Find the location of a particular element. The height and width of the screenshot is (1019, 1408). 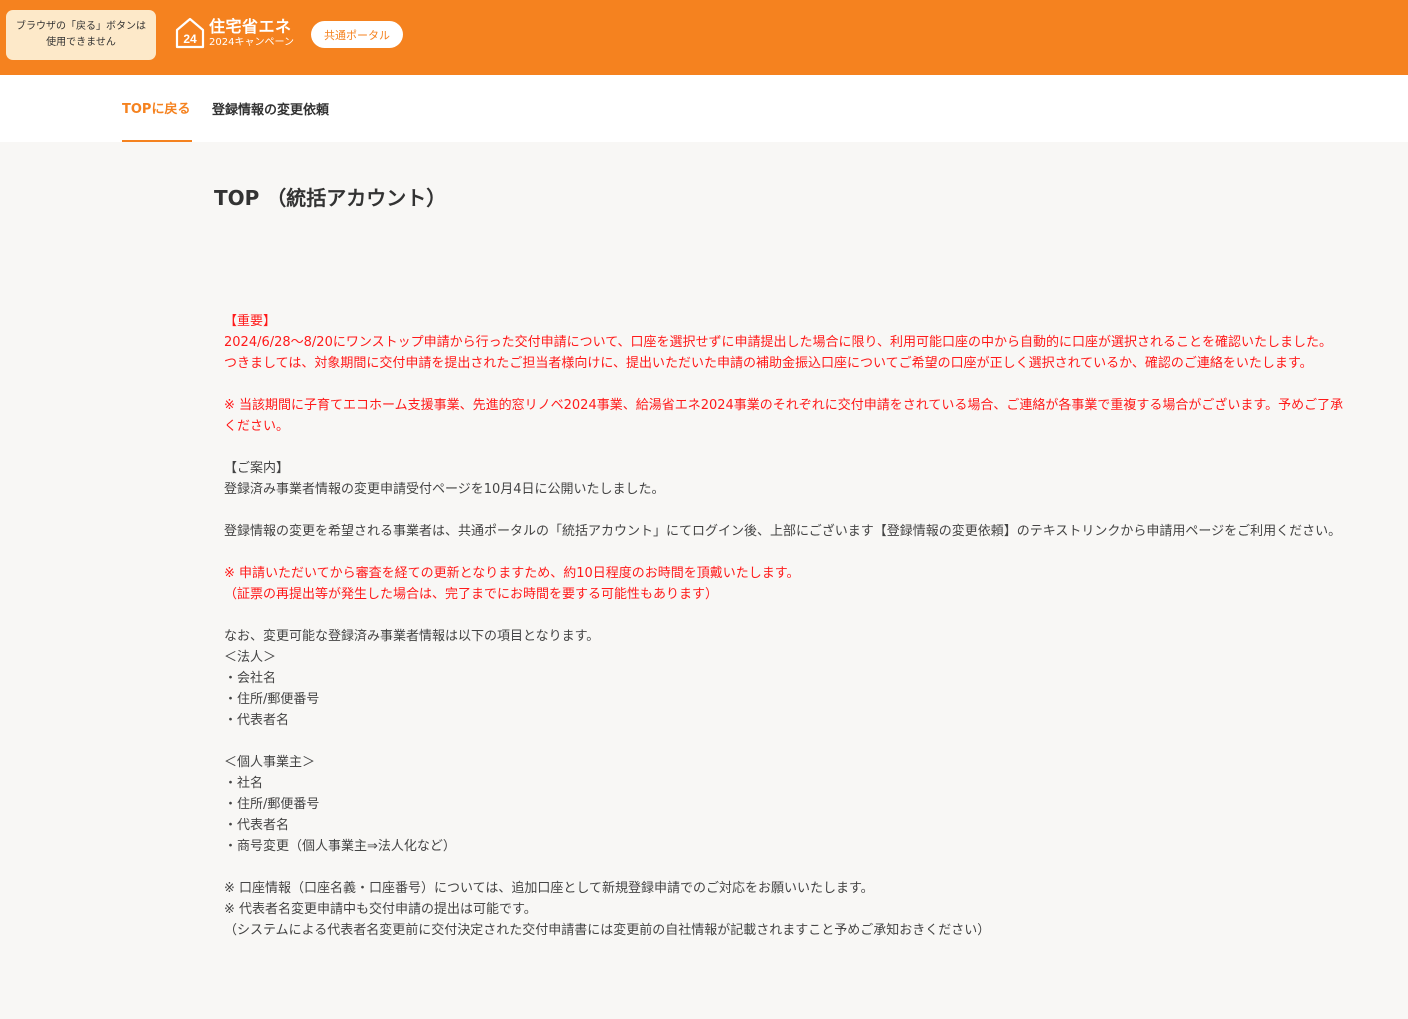

list-item: ・社名 is located at coordinates (244, 783).